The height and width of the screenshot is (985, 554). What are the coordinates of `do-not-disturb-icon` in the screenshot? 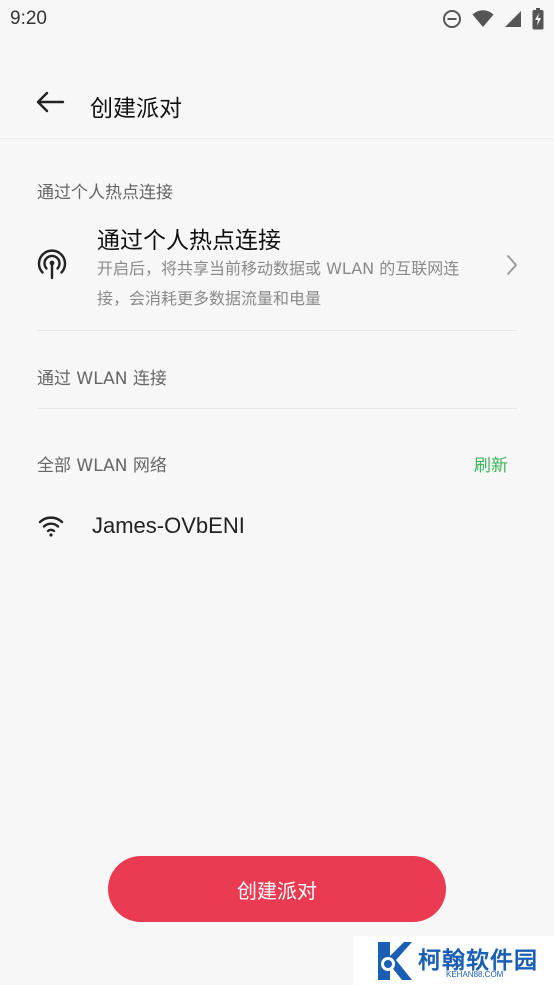 It's located at (452, 19).